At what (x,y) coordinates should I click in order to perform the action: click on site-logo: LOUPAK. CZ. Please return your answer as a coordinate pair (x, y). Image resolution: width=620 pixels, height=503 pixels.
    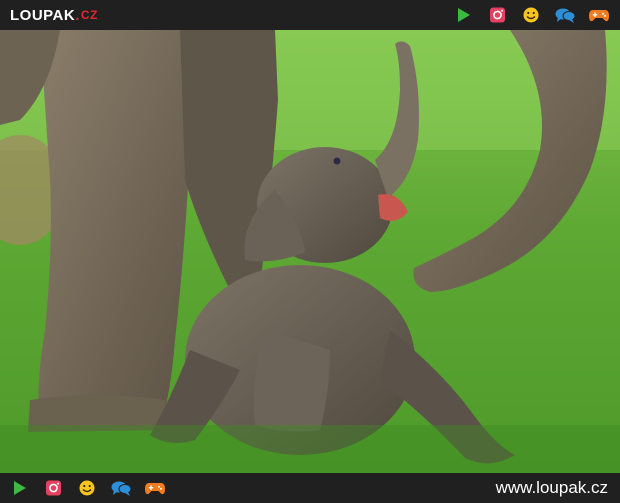
    Looking at the image, I should click on (54, 15).